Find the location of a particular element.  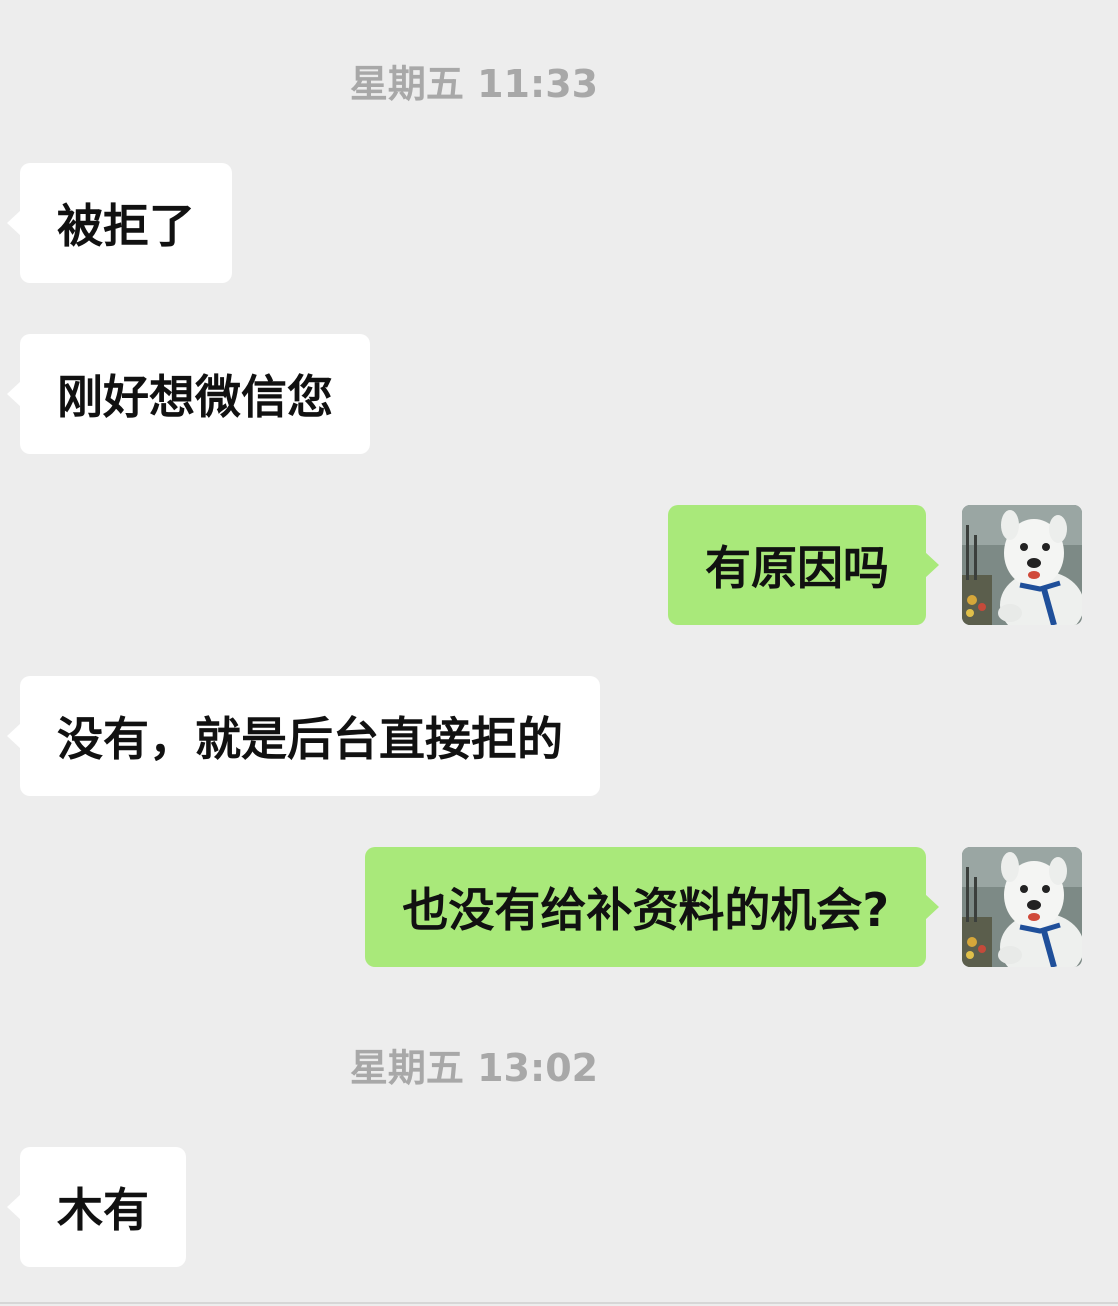

outgoing-message-bubble: 有原因吗 is located at coordinates (803, 565).